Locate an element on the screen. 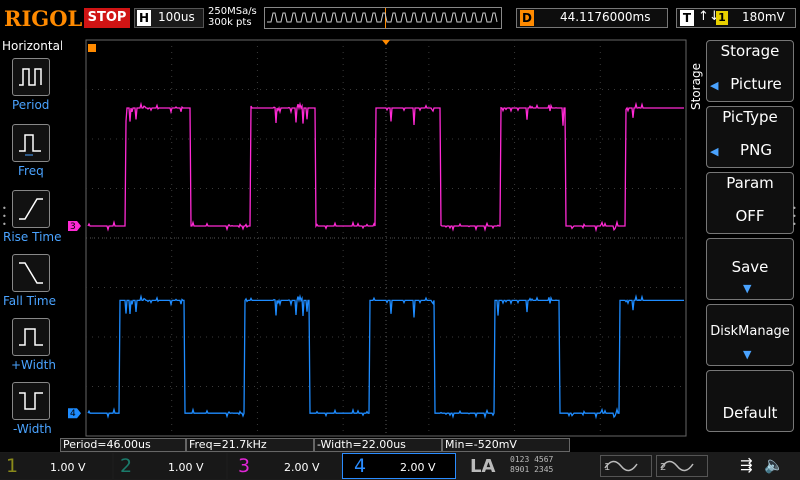 This screenshot has width=800, height=480. digital-channels-row2: 8901 2345 is located at coordinates (532, 469).